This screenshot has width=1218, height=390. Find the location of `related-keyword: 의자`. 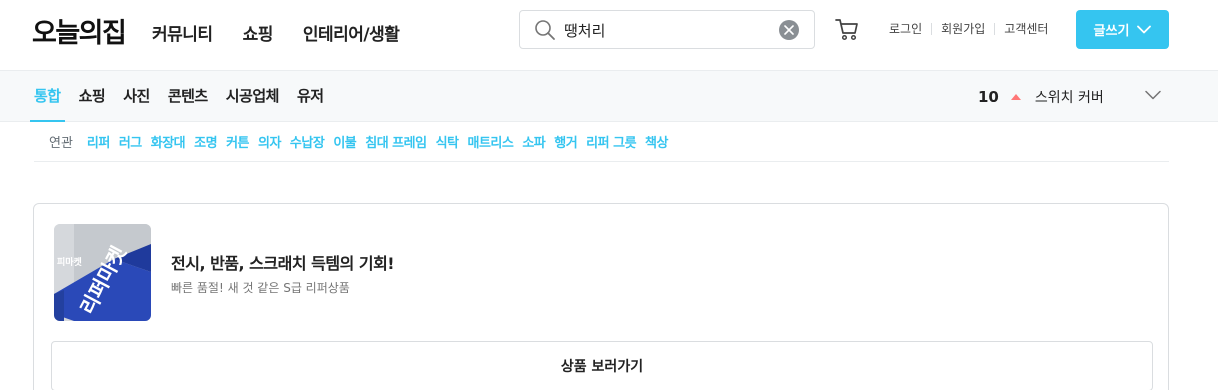

related-keyword: 의자 is located at coordinates (269, 141).